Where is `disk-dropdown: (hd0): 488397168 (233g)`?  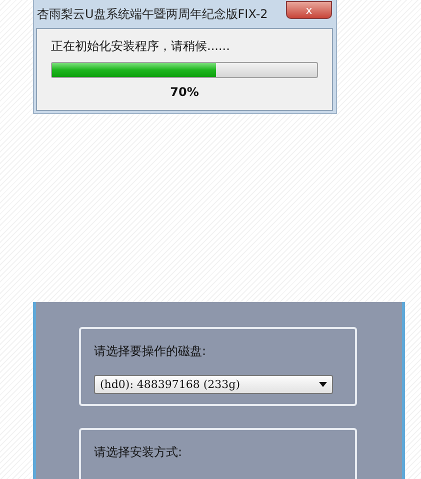
disk-dropdown: (hd0): 488397168 (233g) is located at coordinates (213, 384).